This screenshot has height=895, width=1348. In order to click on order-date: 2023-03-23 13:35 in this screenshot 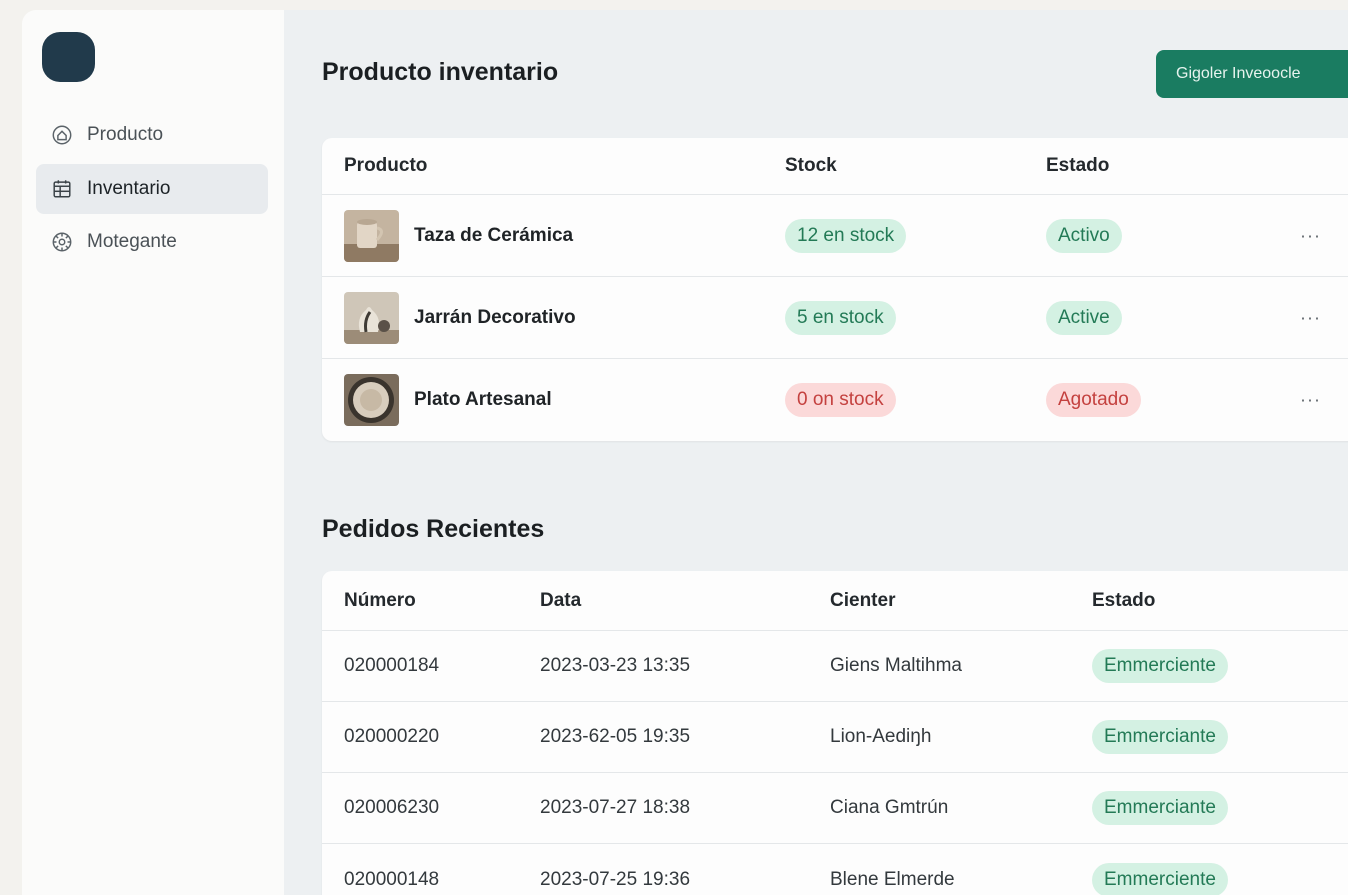, I will do `click(615, 665)`.